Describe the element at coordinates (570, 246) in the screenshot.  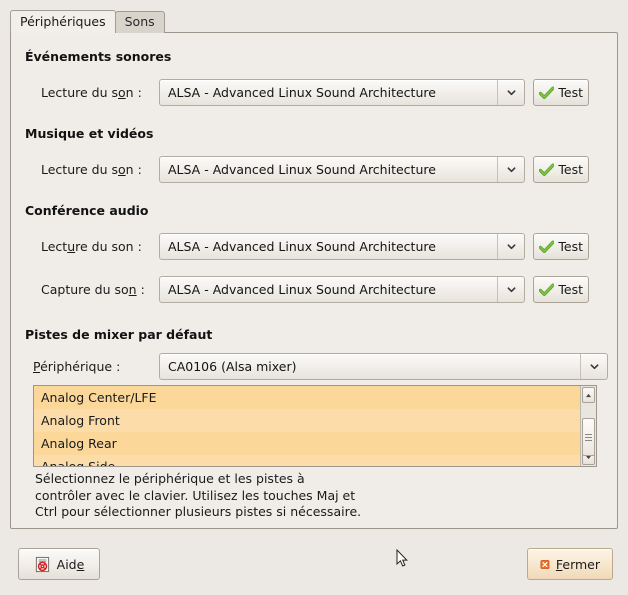
I see `test-button-conference-playback-label: Test` at that location.